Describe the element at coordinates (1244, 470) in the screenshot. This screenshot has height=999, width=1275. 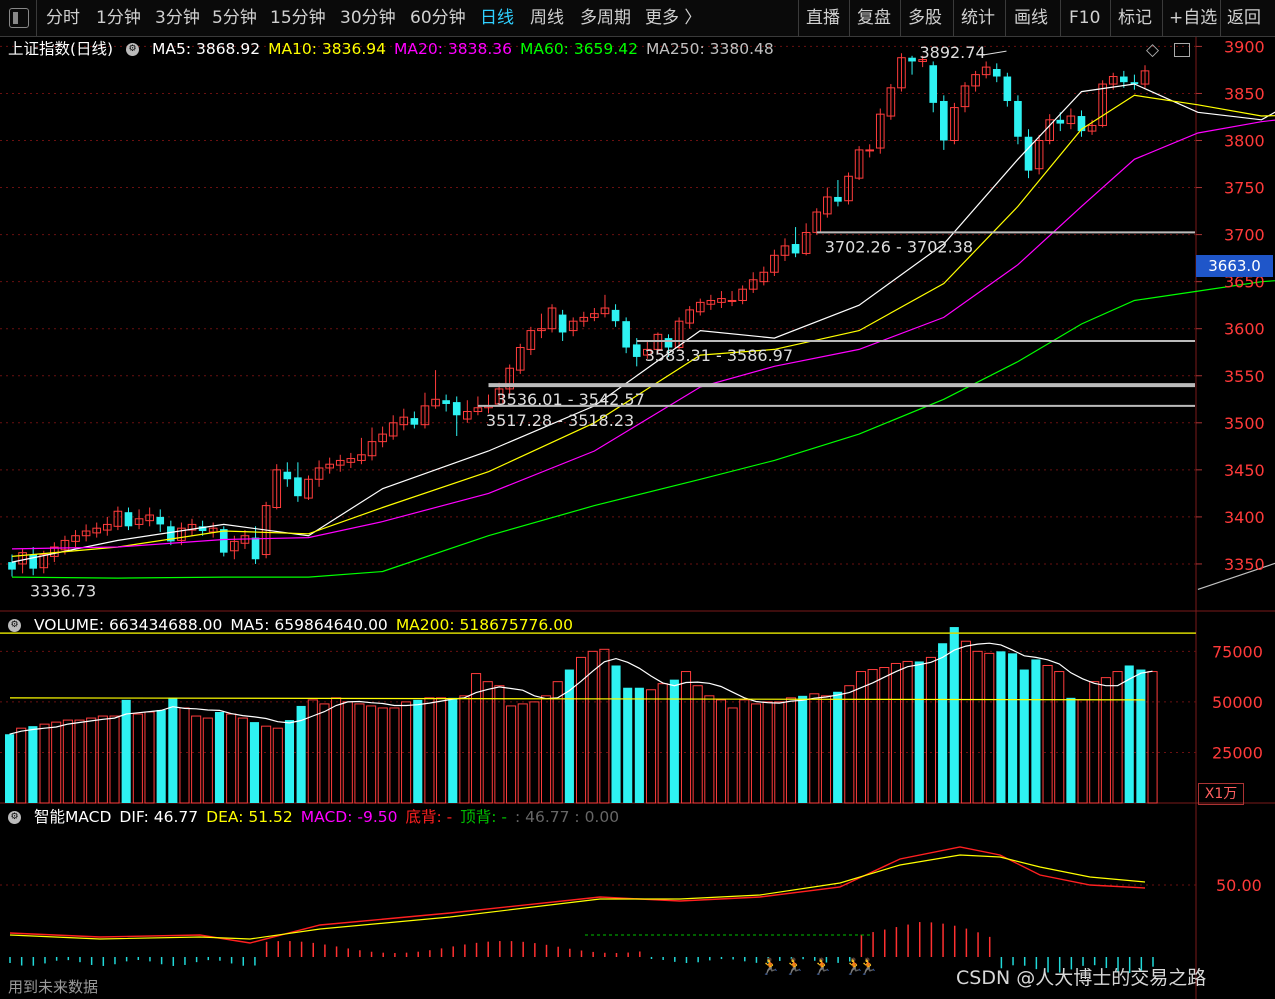
I see `price-tick-label: 3450` at that location.